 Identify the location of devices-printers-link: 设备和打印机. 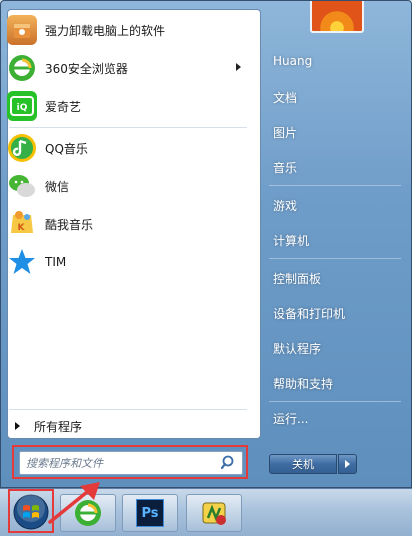
(309, 313).